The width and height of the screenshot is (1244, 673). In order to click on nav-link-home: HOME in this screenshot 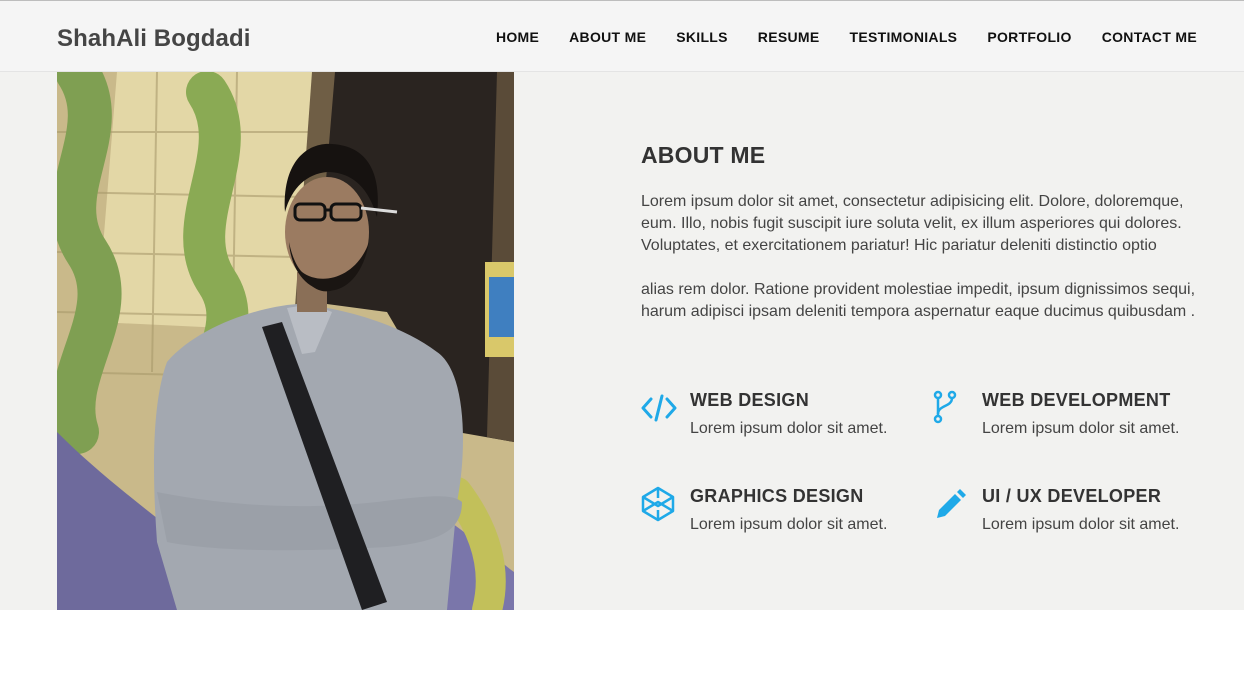, I will do `click(517, 37)`.